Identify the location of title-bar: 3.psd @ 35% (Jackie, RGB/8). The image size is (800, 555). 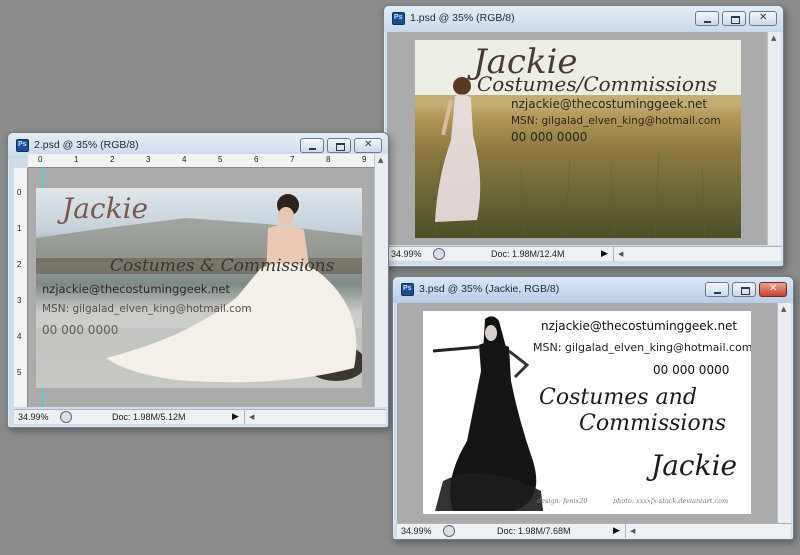
(593, 290).